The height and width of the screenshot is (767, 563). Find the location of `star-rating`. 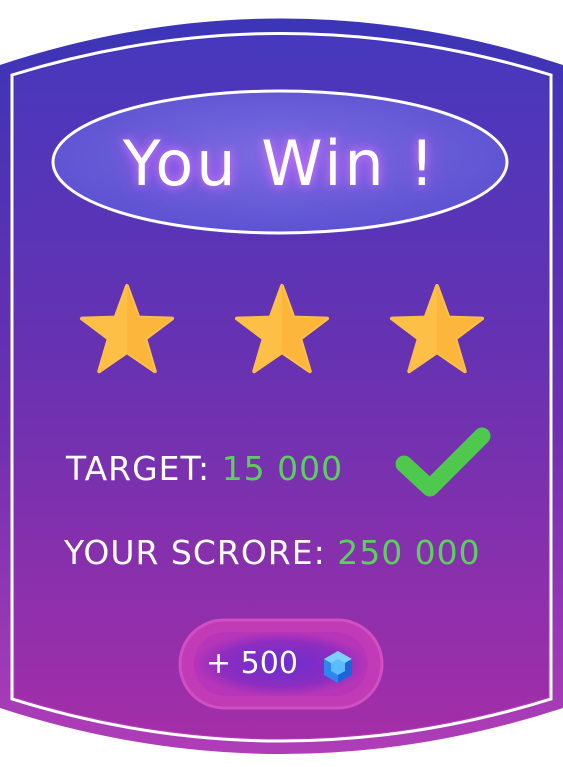

star-rating is located at coordinates (281, 333).